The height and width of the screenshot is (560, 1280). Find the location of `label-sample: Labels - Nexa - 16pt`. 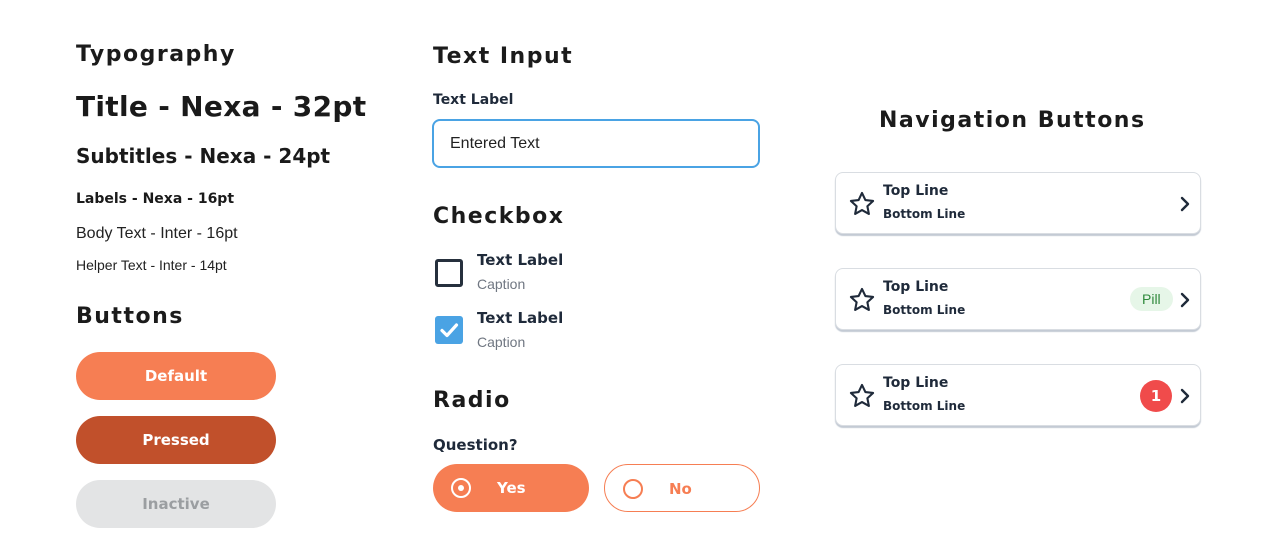

label-sample: Labels - Nexa - 16pt is located at coordinates (155, 199).